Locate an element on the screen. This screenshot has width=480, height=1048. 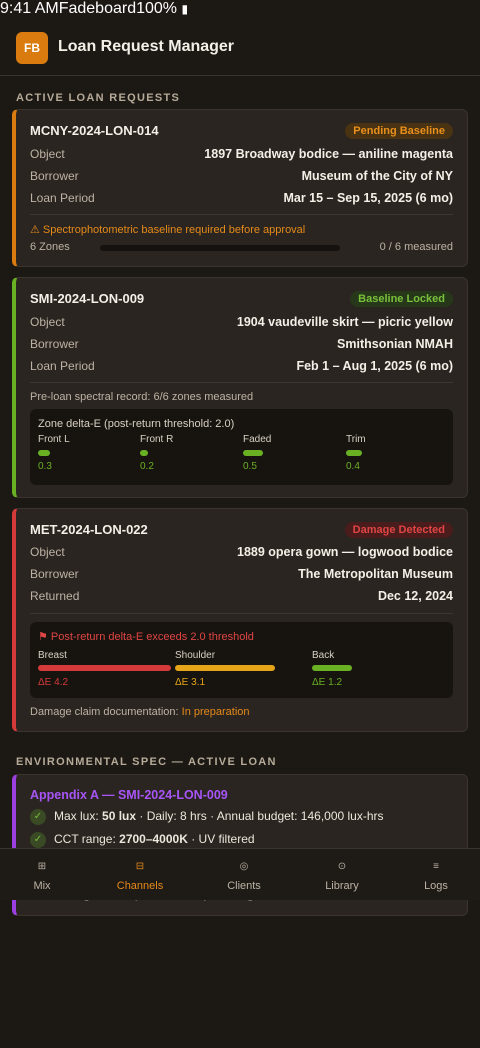
library-icon: ⊙ is located at coordinates (342, 866).